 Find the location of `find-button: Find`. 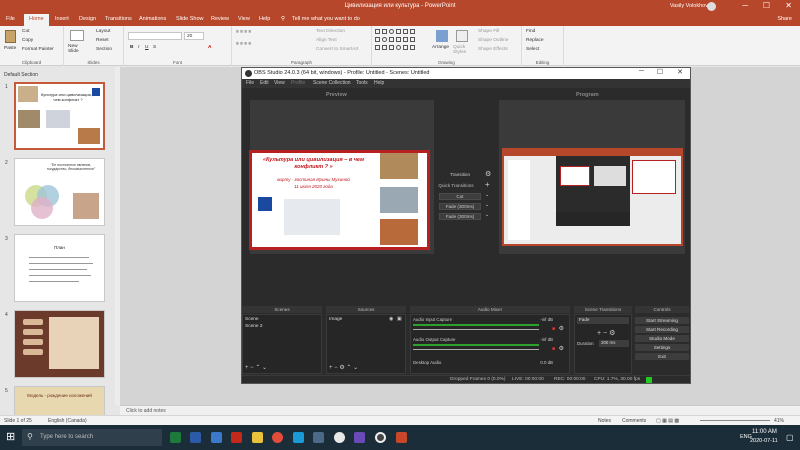

find-button: Find is located at coordinates (530, 31).